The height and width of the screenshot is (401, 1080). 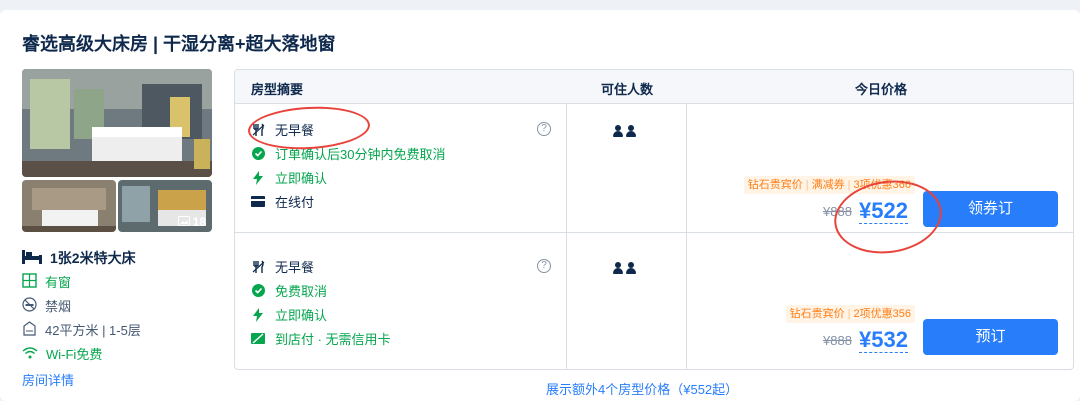 What do you see at coordinates (93, 258) in the screenshot?
I see `bed-label: 1张2米特大床` at bounding box center [93, 258].